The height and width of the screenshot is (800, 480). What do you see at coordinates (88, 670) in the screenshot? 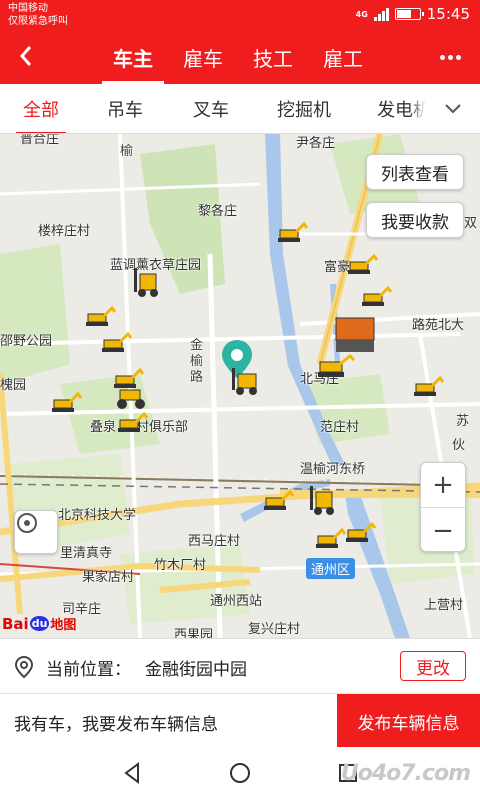
I see `current-location-label: 当前位置：` at bounding box center [88, 670].